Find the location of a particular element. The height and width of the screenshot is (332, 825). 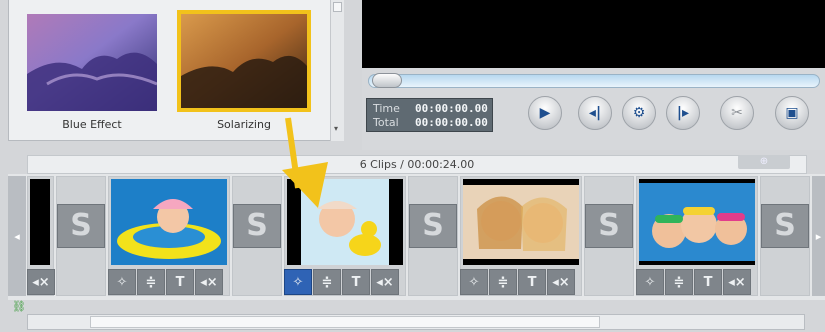

total-row: Total 00:00:00.00 is located at coordinates (430, 122).